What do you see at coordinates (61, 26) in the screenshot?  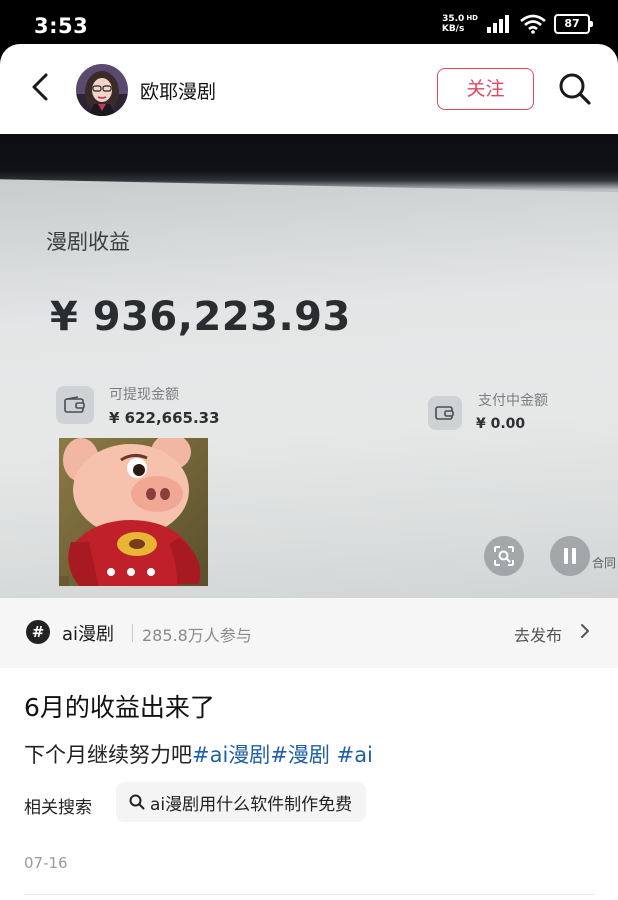 I see `status-time: 3:53` at bounding box center [61, 26].